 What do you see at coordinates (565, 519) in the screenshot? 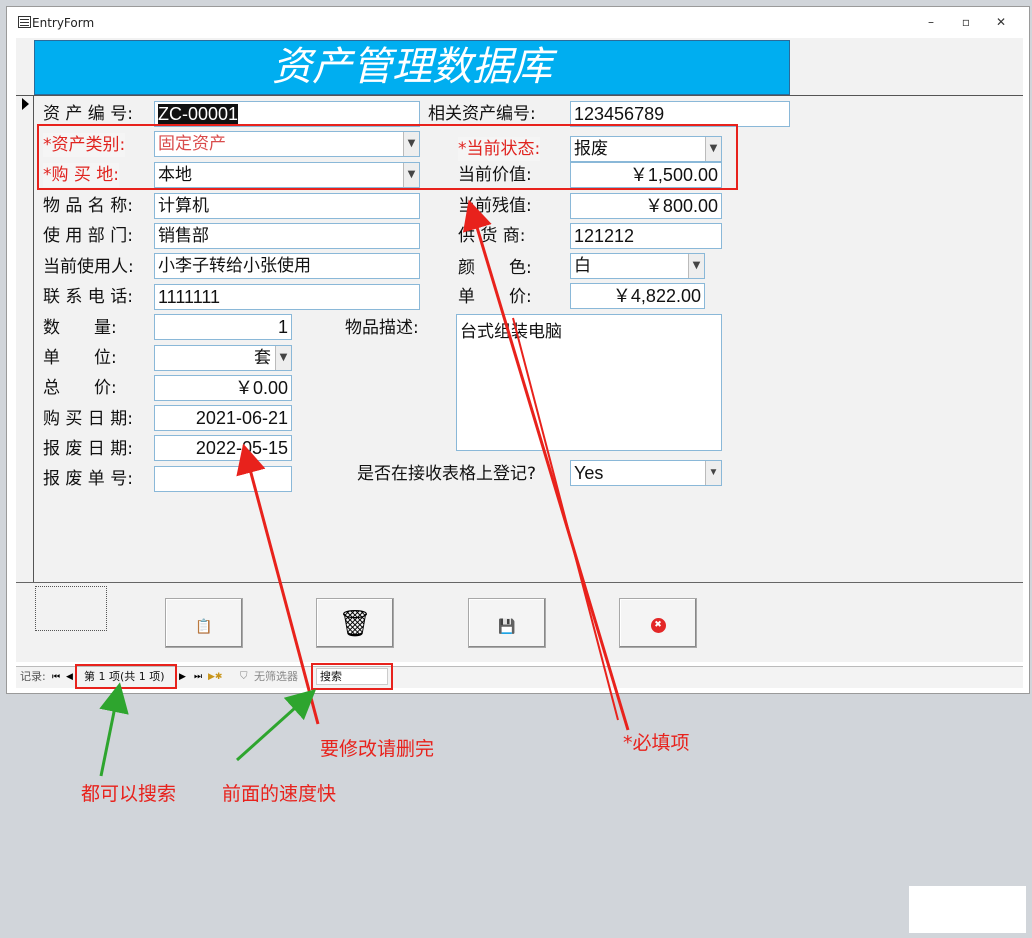
I see `arrow-required-inner` at bounding box center [565, 519].